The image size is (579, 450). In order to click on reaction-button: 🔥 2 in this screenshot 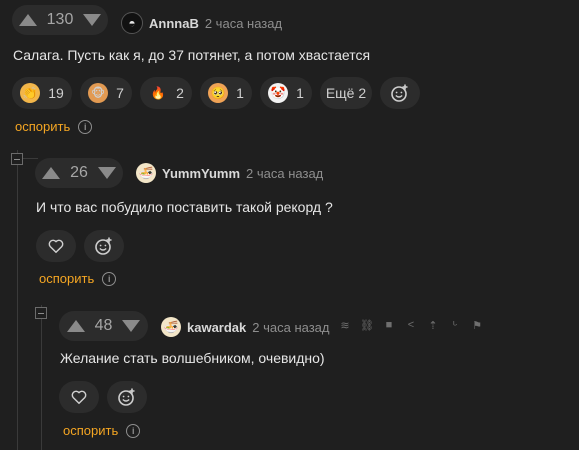, I will do `click(166, 93)`.